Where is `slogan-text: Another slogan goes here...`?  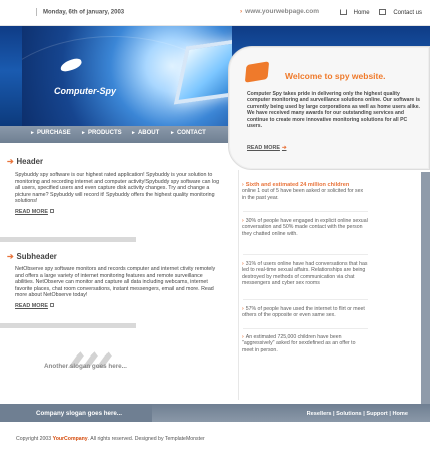 slogan-text: Another slogan goes here... is located at coordinates (85, 366).